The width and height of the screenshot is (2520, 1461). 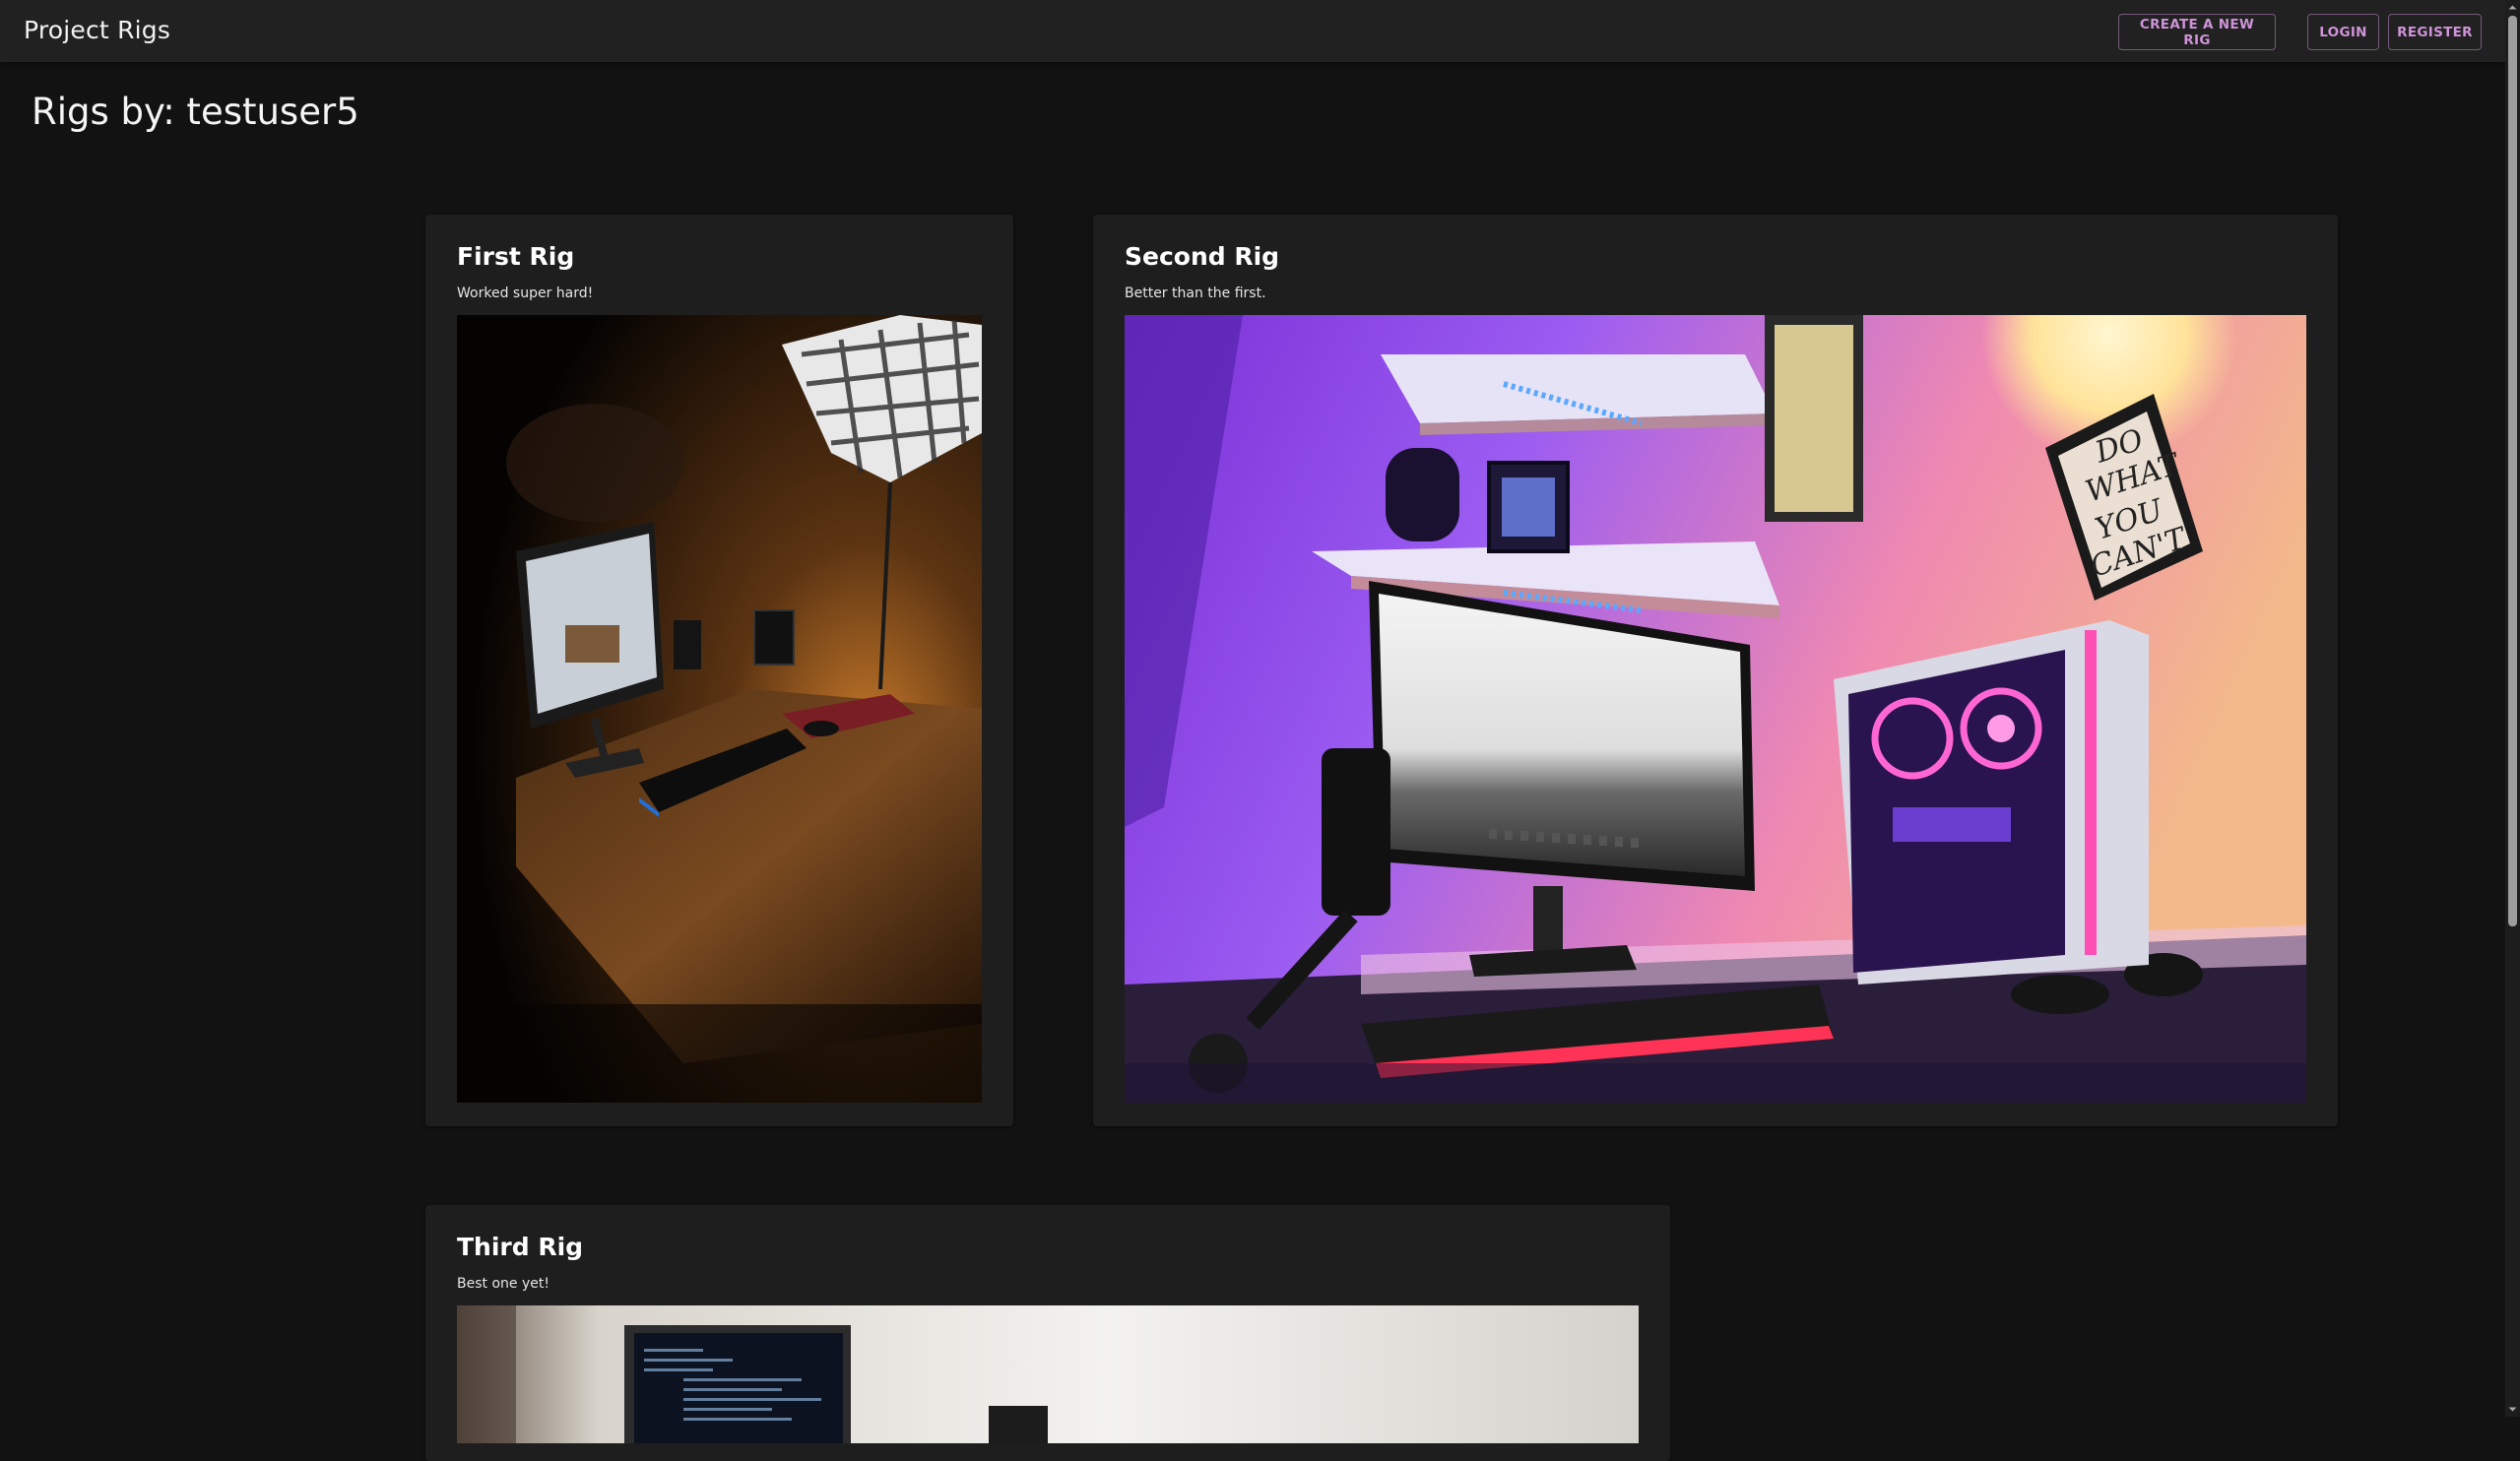 I want to click on rig-title: Second Rig, so click(x=1202, y=256).